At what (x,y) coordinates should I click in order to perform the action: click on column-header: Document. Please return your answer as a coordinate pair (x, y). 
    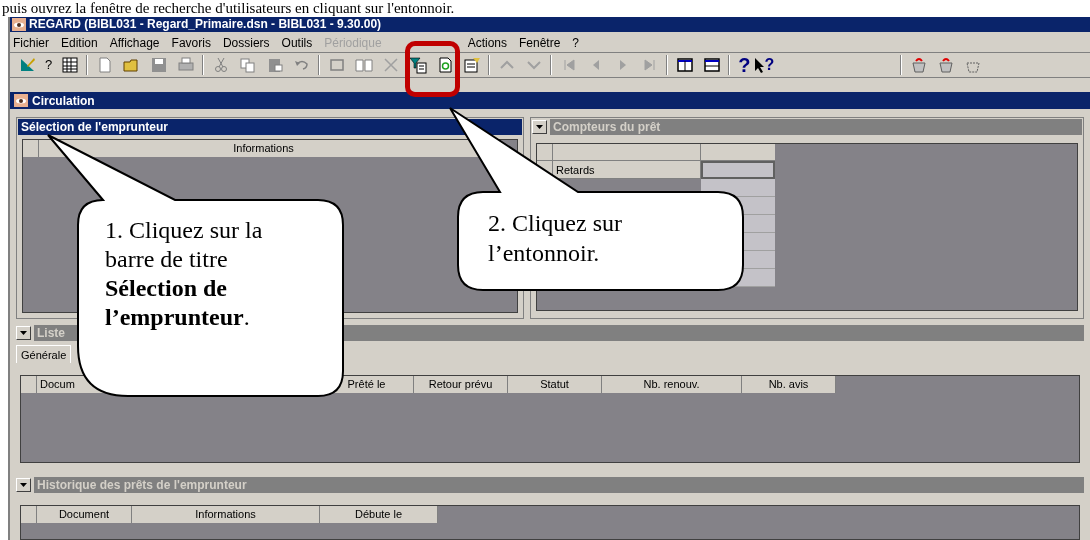
    Looking at the image, I should click on (84, 514).